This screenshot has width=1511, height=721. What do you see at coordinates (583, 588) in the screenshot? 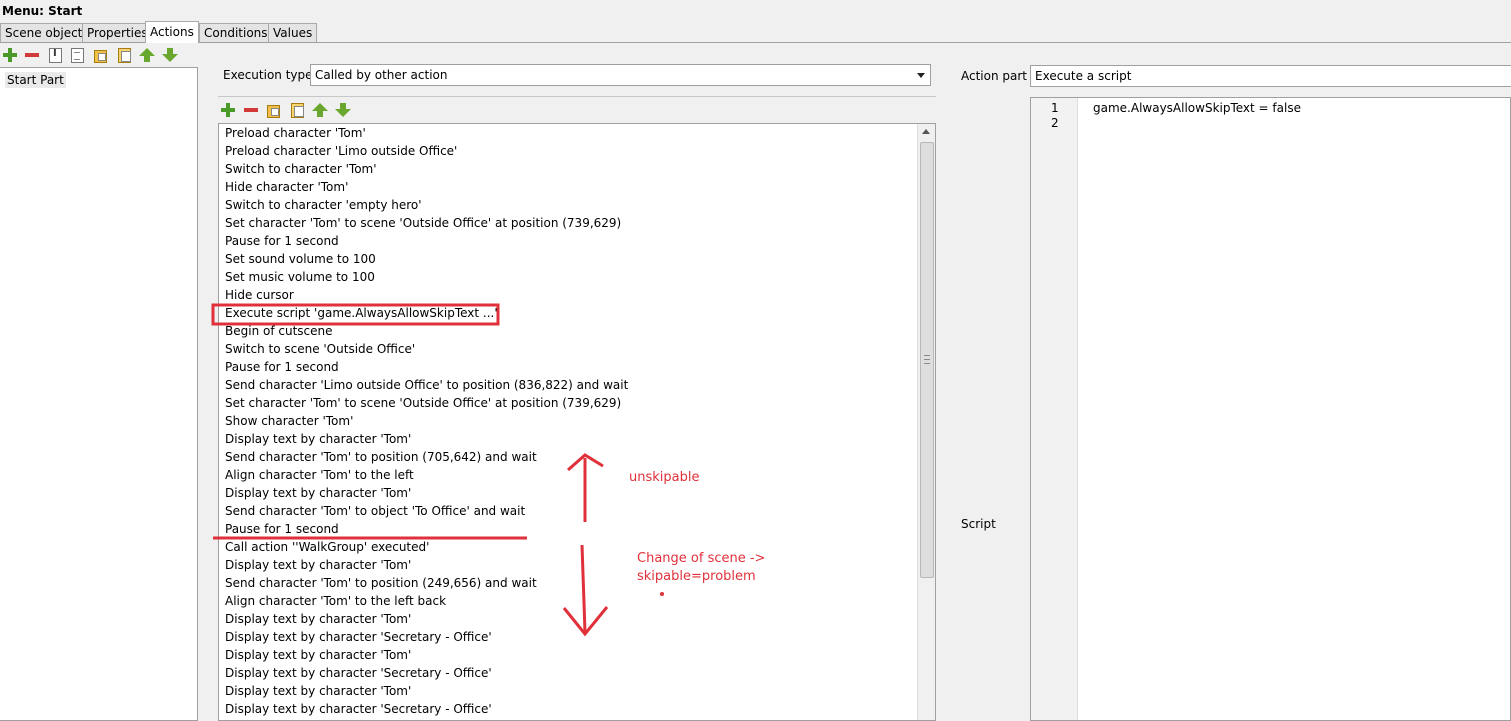
I see `down-arrow-icon` at bounding box center [583, 588].